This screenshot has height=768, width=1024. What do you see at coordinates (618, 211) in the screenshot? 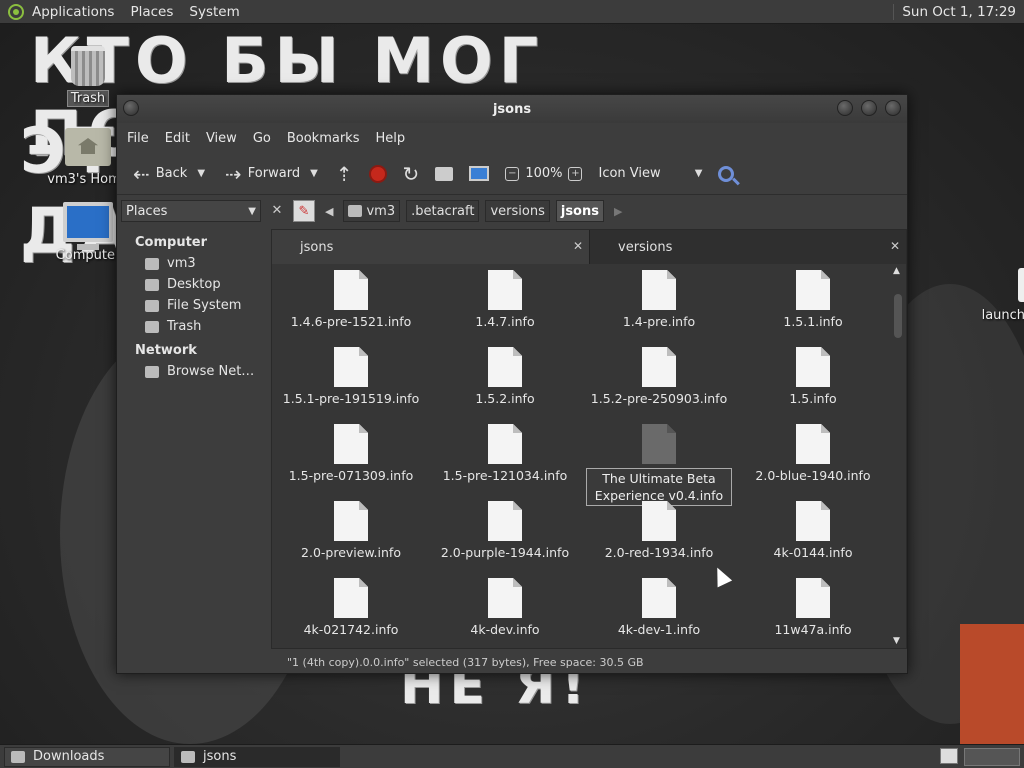
I see `breadcrumb-right-icon: ▶` at bounding box center [618, 211].